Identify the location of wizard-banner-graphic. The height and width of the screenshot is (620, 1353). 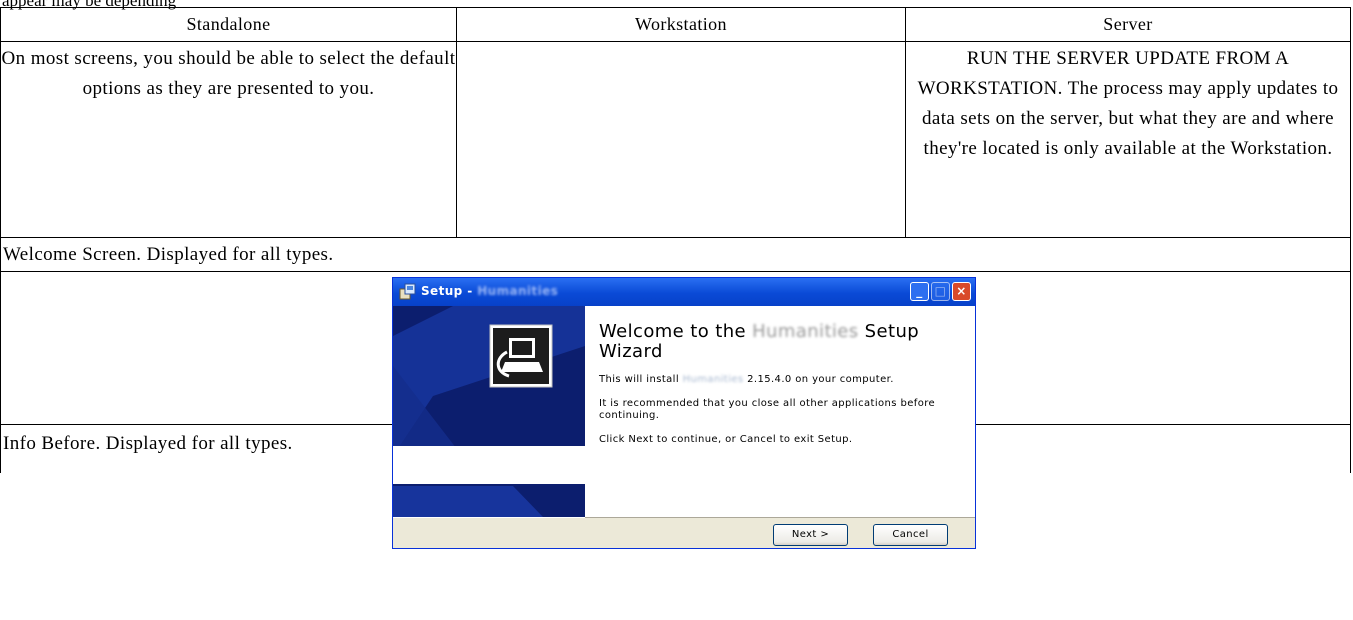
(489, 411).